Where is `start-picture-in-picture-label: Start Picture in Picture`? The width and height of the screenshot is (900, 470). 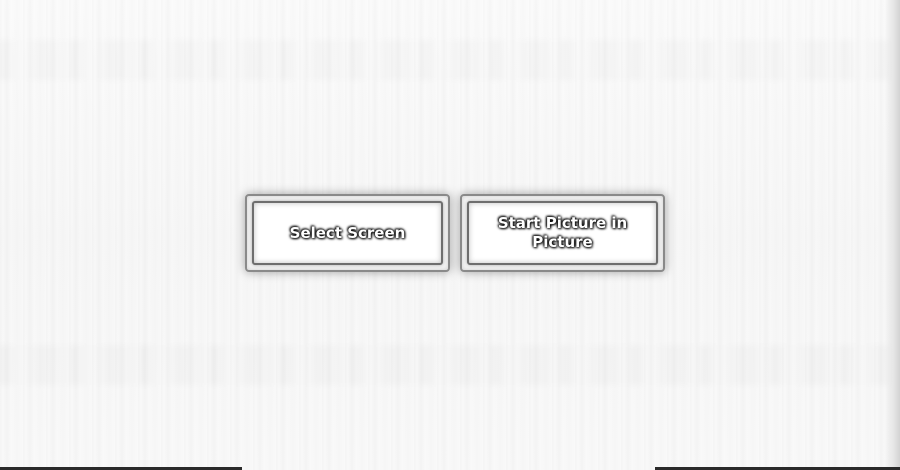 start-picture-in-picture-label: Start Picture in Picture is located at coordinates (562, 232).